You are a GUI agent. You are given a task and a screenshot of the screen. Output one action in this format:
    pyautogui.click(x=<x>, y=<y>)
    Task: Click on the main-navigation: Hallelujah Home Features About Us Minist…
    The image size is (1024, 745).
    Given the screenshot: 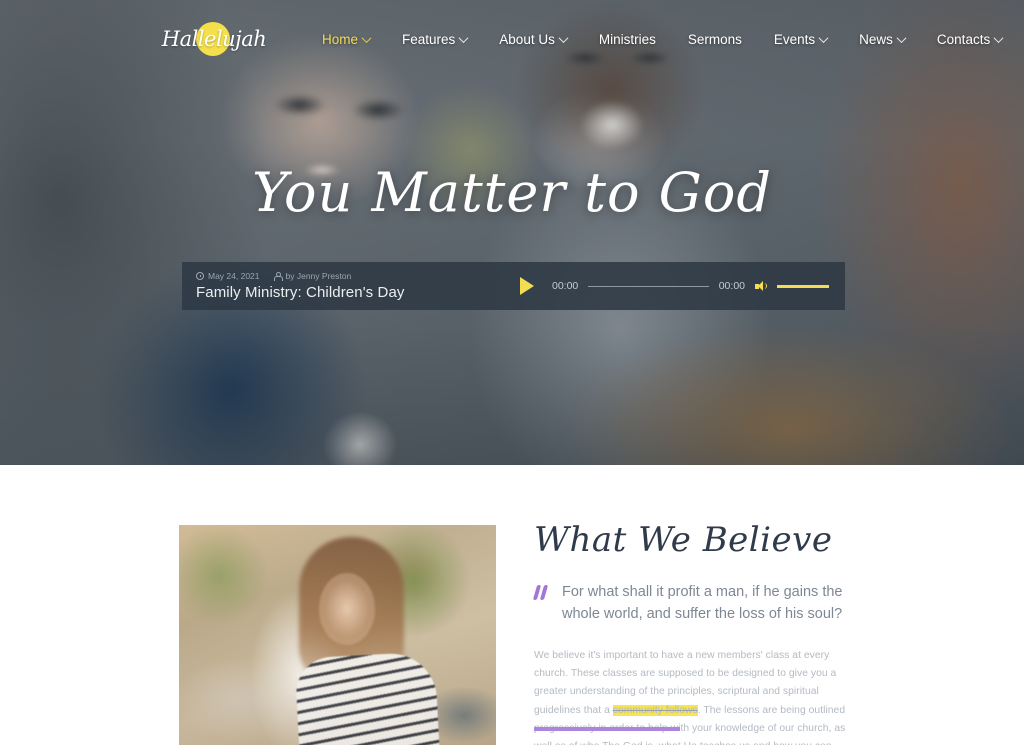 What is the action you would take?
    pyautogui.click(x=512, y=39)
    